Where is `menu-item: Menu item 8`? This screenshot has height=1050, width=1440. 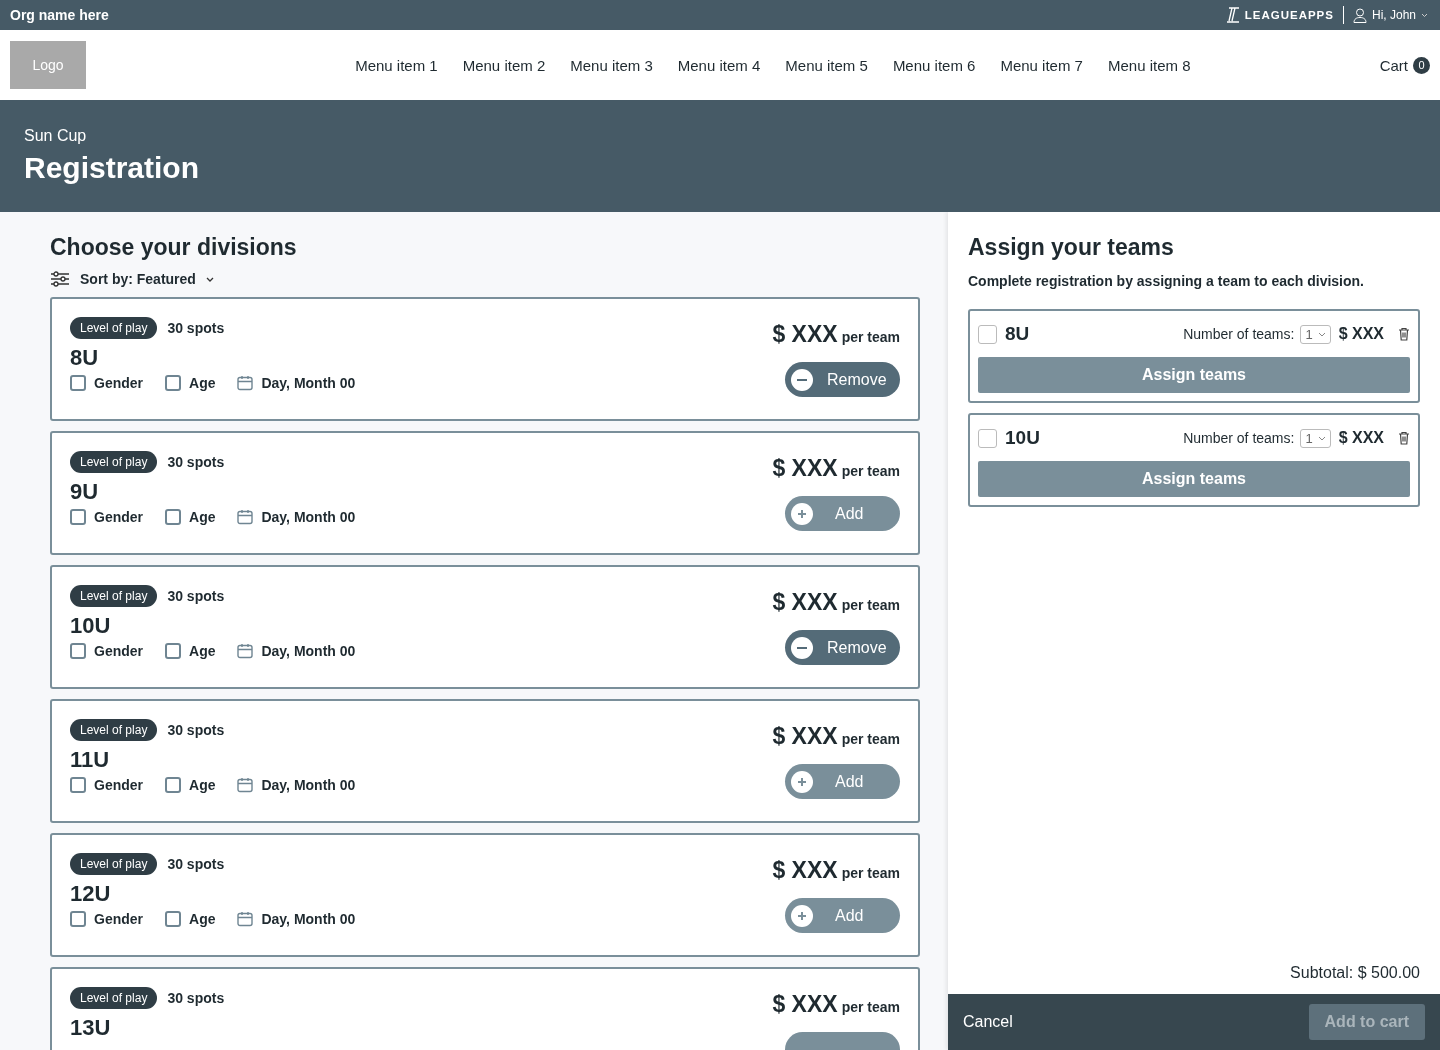 menu-item: Menu item 8 is located at coordinates (1149, 65).